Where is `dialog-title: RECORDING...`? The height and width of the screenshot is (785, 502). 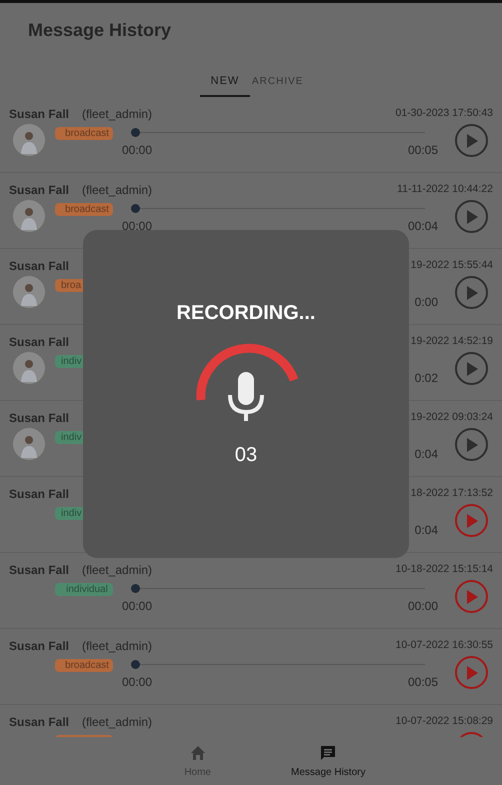
dialog-title: RECORDING... is located at coordinates (246, 313).